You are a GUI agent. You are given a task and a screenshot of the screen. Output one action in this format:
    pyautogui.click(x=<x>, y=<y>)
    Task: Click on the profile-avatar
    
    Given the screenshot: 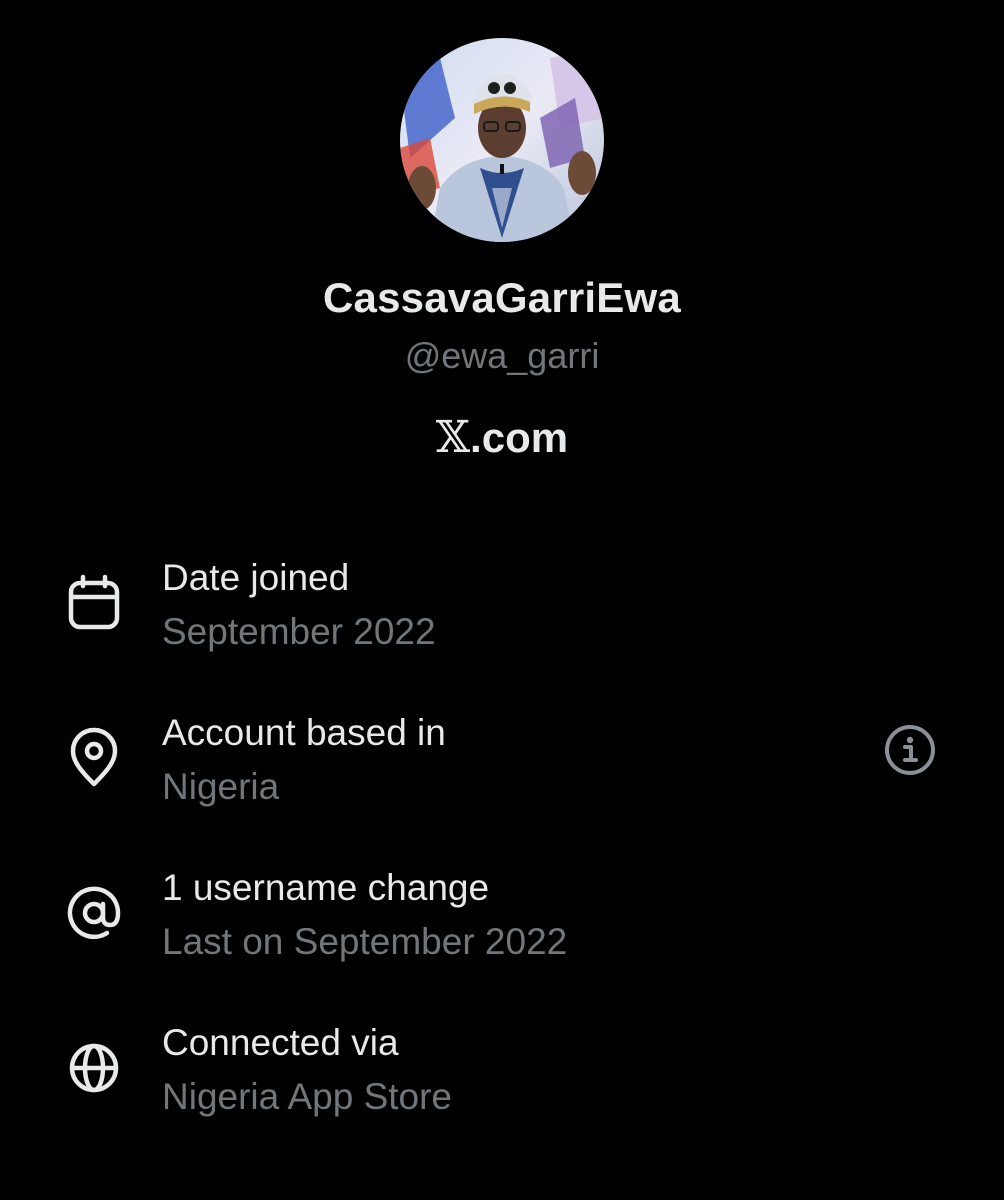 What is the action you would take?
    pyautogui.click(x=502, y=140)
    